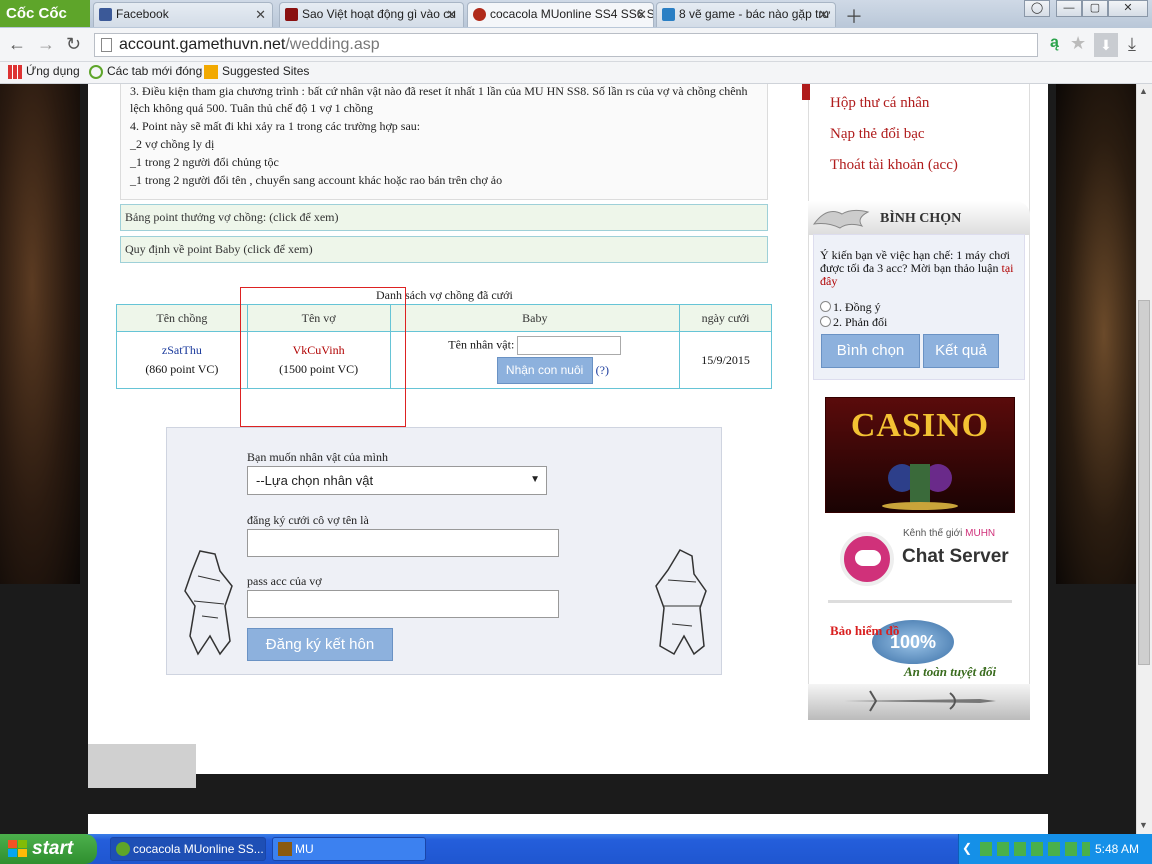 This screenshot has height=864, width=1152. I want to click on clock: 5:48 AM, so click(1117, 849).